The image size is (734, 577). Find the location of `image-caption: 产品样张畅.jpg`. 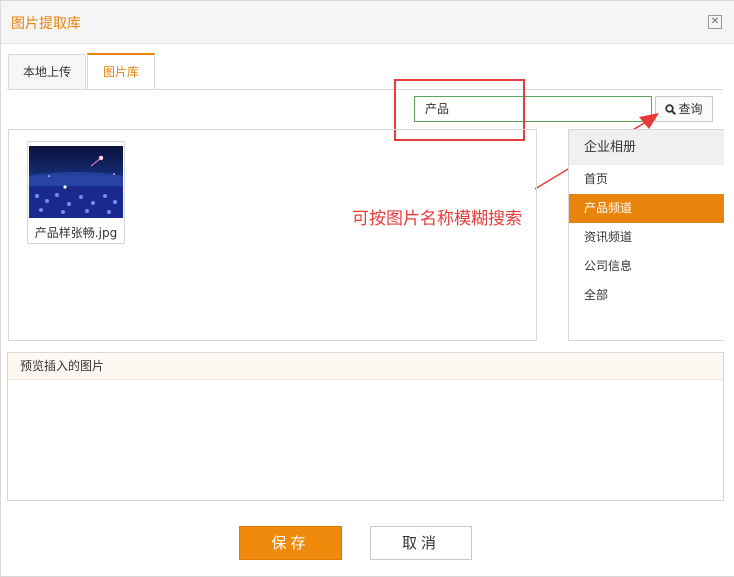

image-caption: 产品样张畅.jpg is located at coordinates (76, 233).